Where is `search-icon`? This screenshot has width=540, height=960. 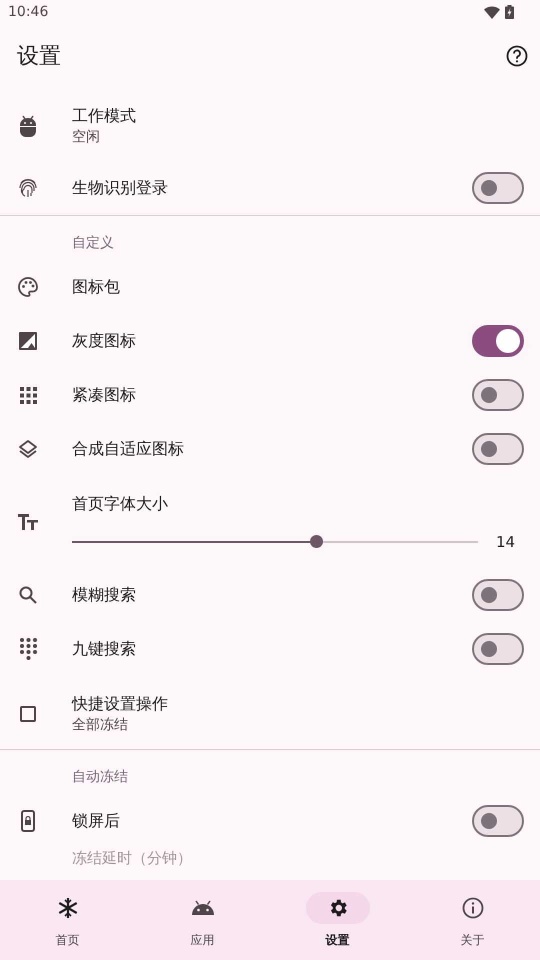
search-icon is located at coordinates (28, 595).